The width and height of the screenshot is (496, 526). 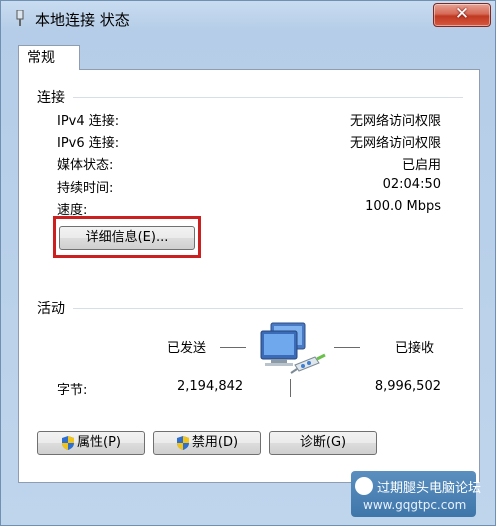 I want to click on activity-divider, so click(x=268, y=308).